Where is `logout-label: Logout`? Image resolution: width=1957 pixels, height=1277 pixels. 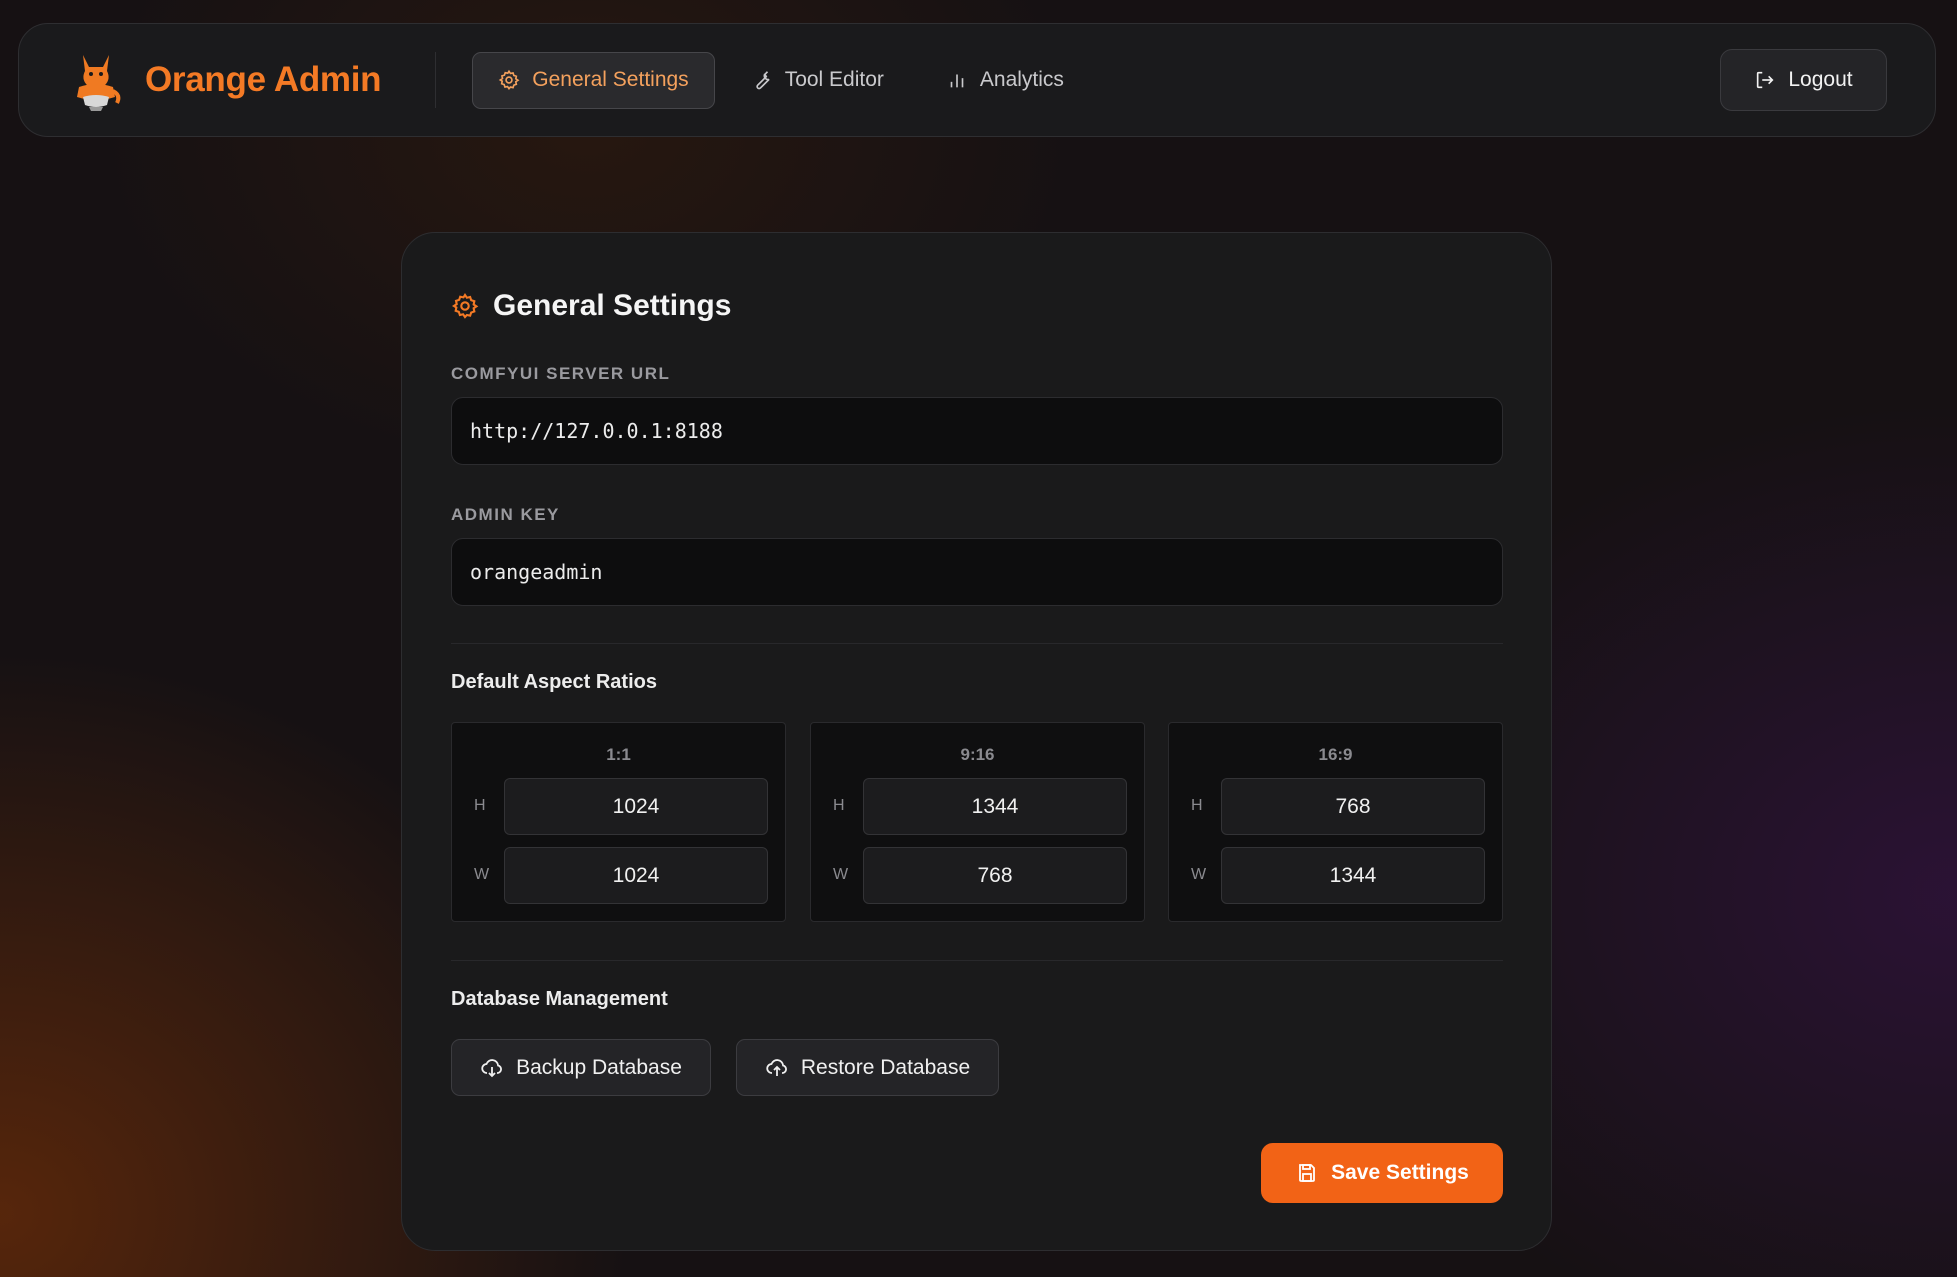
logout-label: Logout is located at coordinates (1820, 79).